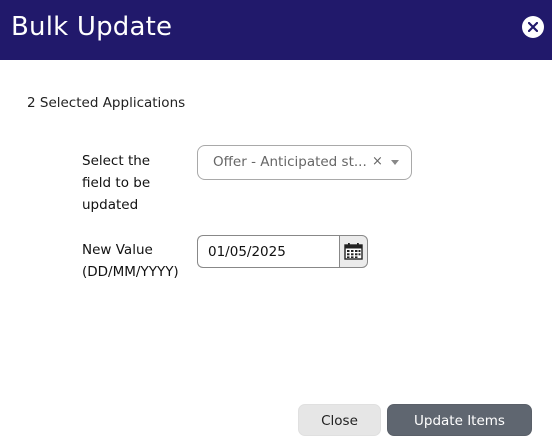  What do you see at coordinates (459, 420) in the screenshot?
I see `update-items-button: Update Items` at bounding box center [459, 420].